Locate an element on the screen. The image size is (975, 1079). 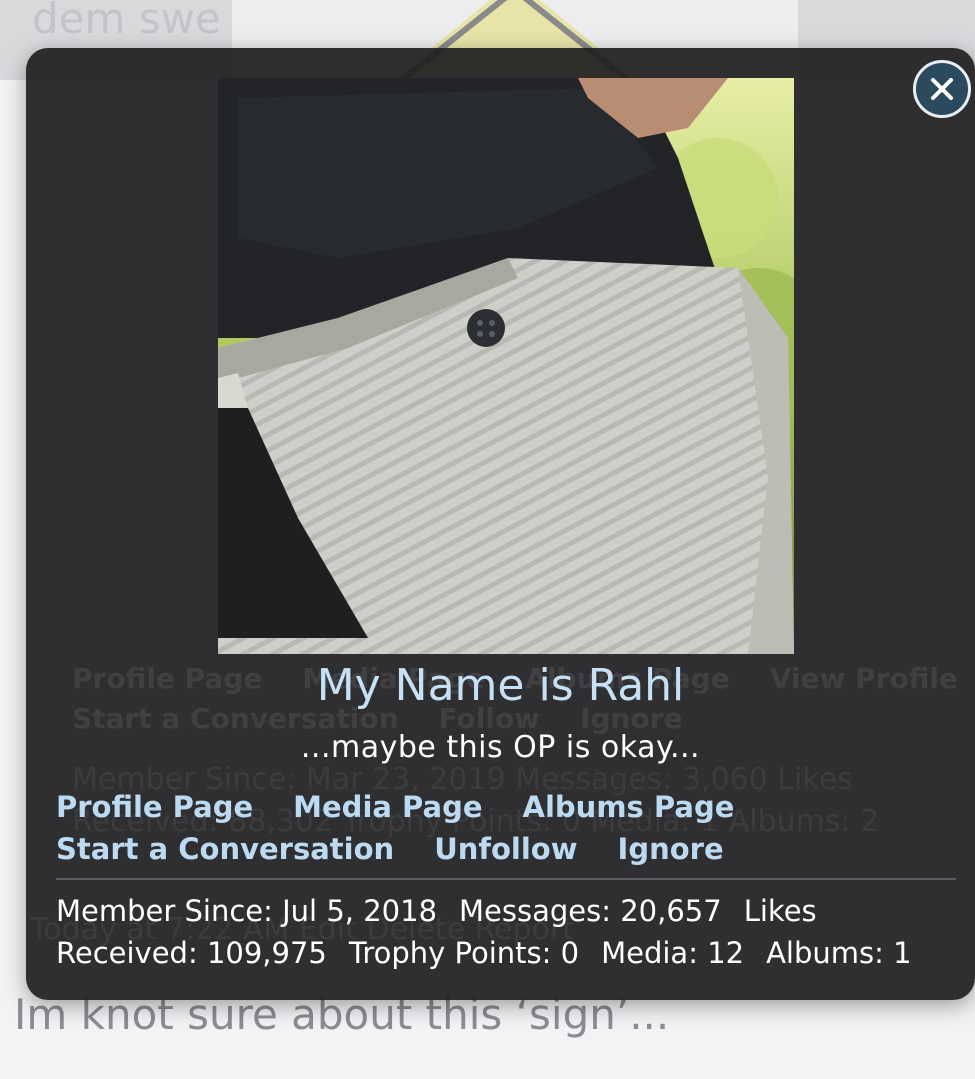
stat-label: Likes is located at coordinates (780, 911).